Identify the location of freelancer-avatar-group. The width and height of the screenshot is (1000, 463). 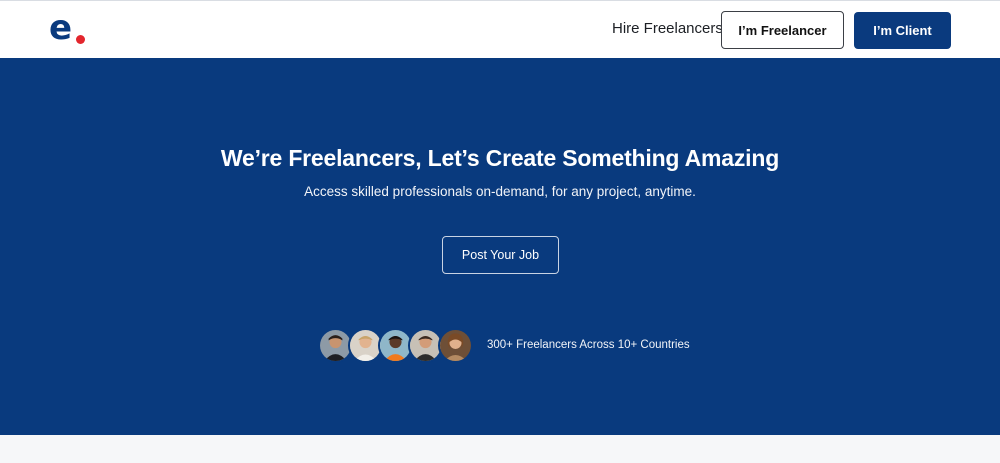
(398, 346).